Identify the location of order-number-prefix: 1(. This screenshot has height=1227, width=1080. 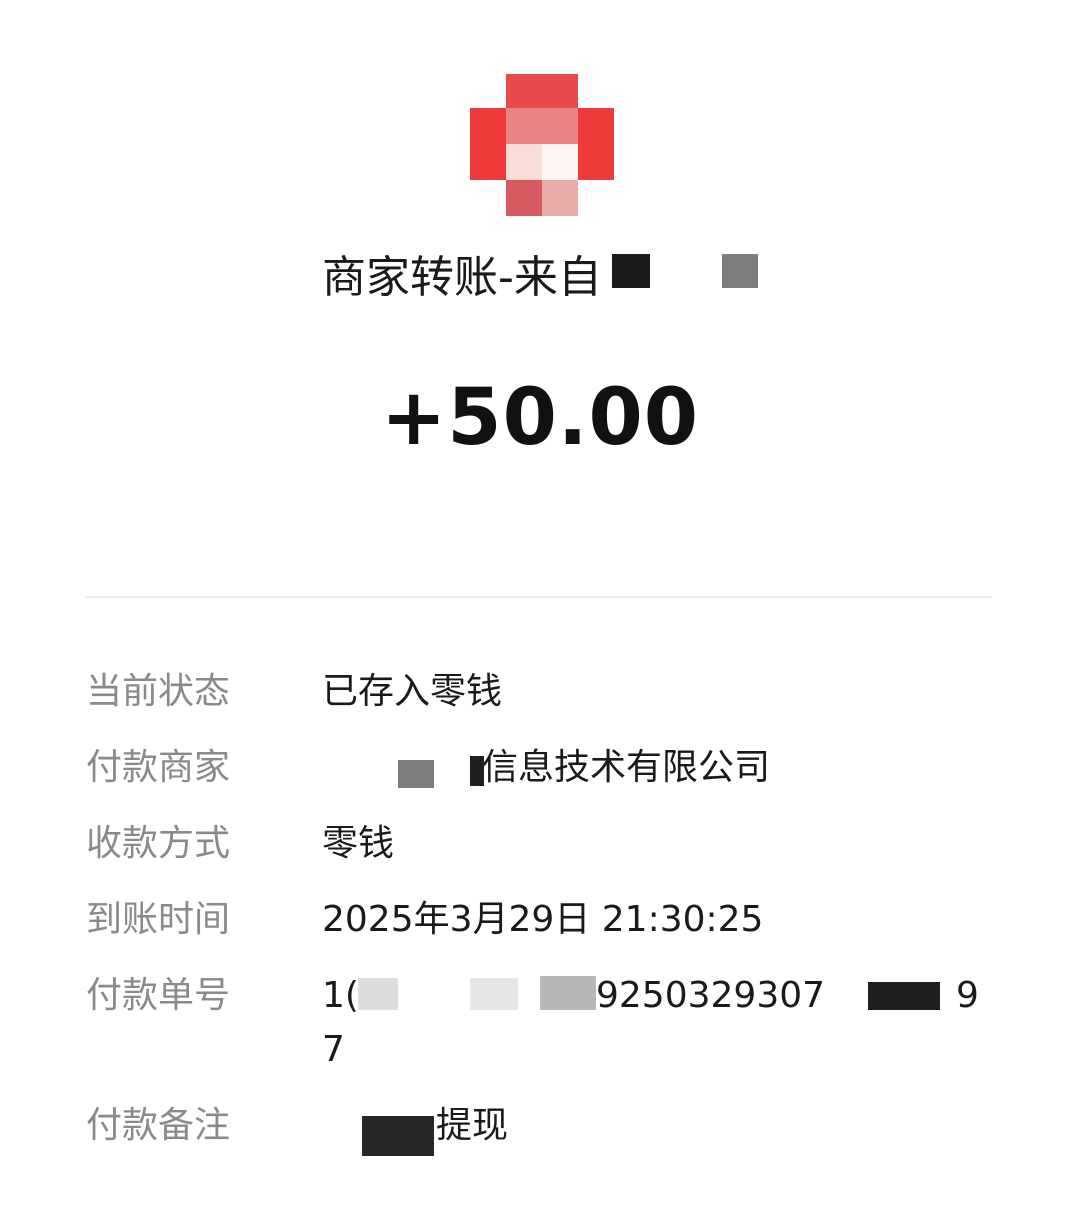
(340, 995).